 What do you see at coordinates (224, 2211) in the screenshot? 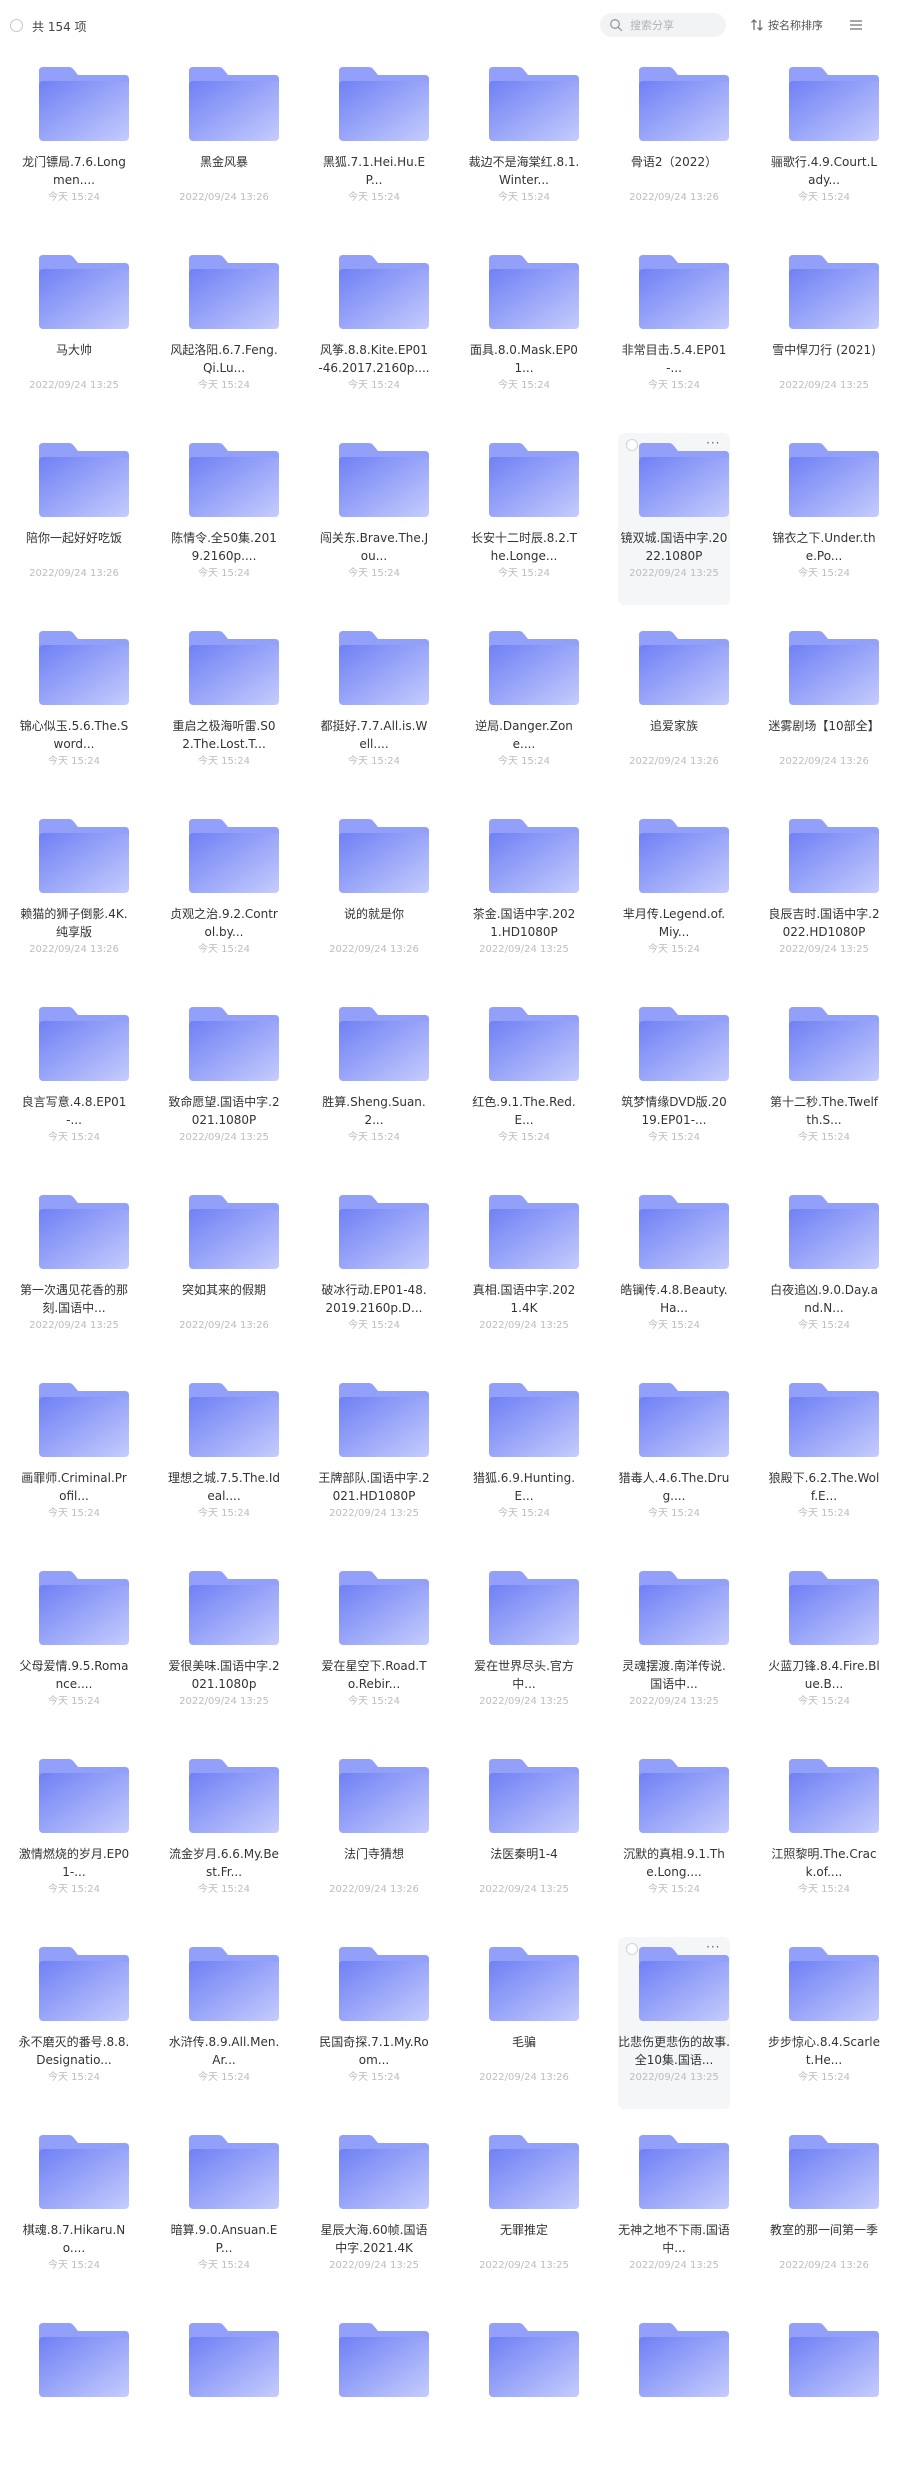
I see `folder-item: 暗算.9.0.Ansuan.EP... 今天 15:24` at bounding box center [224, 2211].